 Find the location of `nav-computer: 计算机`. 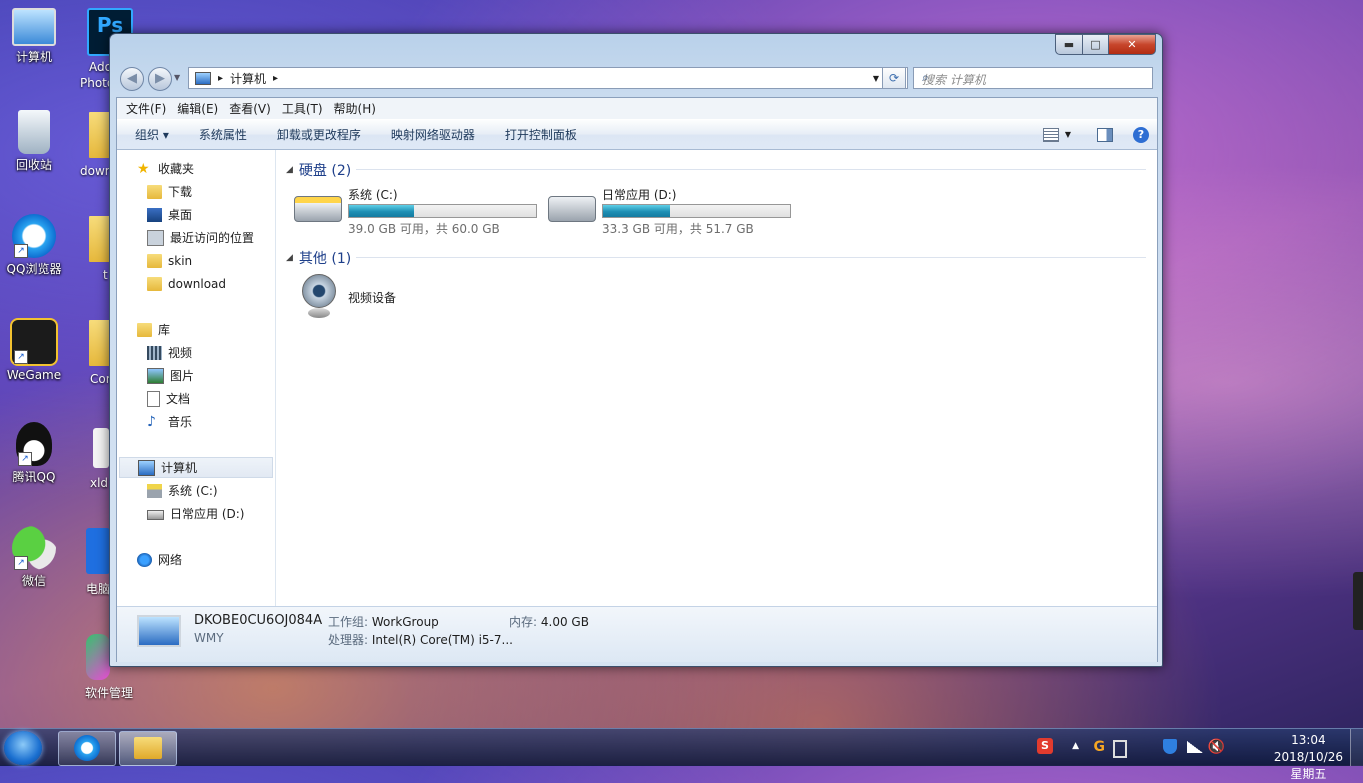

nav-computer: 计算机 is located at coordinates (196, 467).